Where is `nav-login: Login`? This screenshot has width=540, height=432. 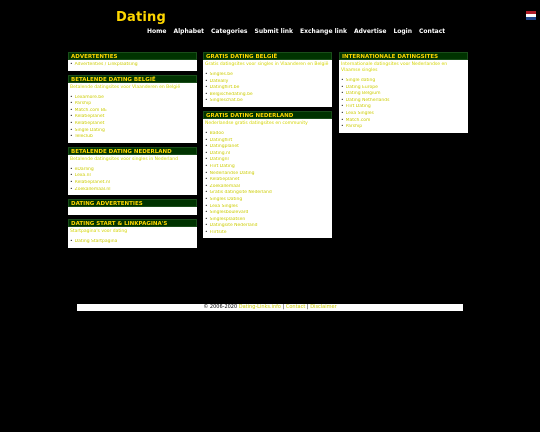 nav-login: Login is located at coordinates (402, 31).